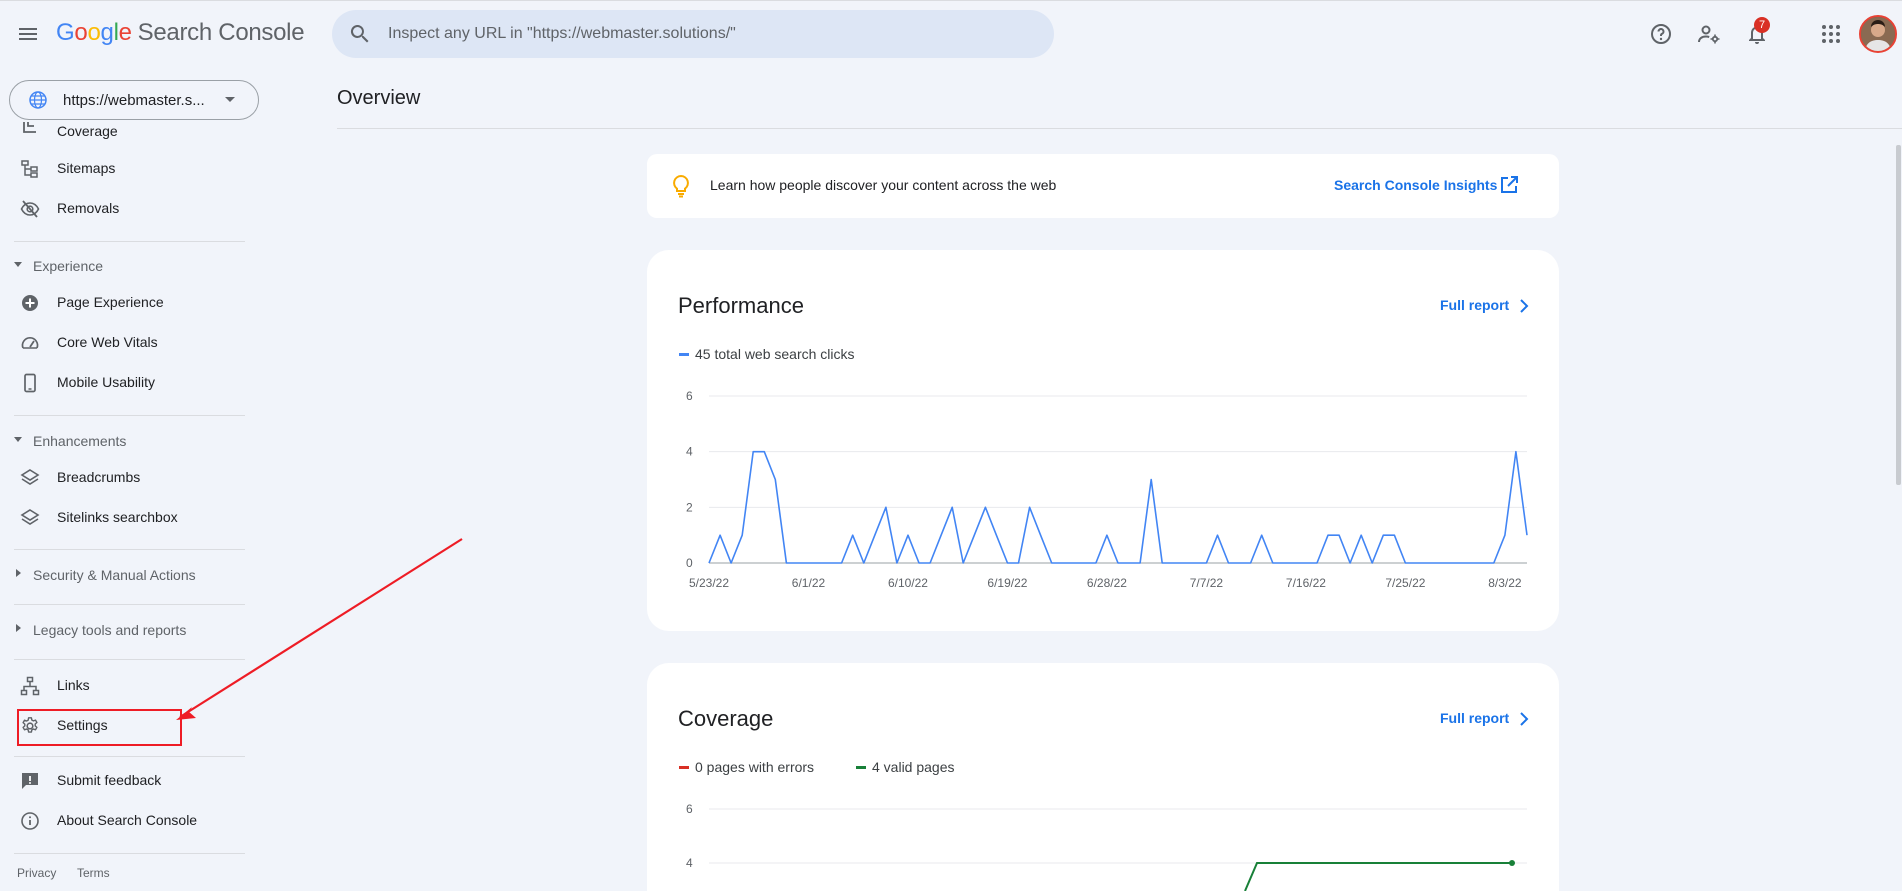 The height and width of the screenshot is (891, 1902). What do you see at coordinates (29, 169) in the screenshot?
I see `sitemaps-icon` at bounding box center [29, 169].